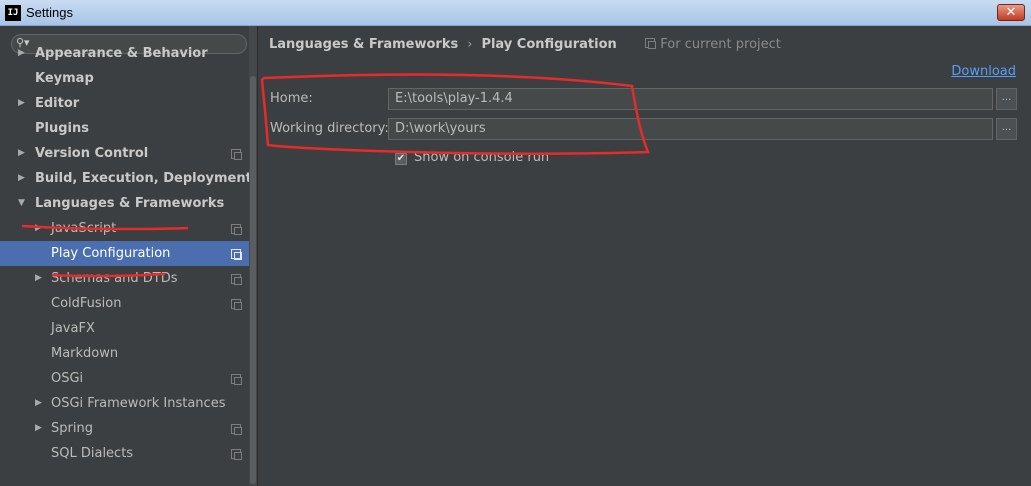 This screenshot has width=1031, height=486. Describe the element at coordinates (128, 128) in the screenshot. I see `sidebar-item: Plugins` at that location.